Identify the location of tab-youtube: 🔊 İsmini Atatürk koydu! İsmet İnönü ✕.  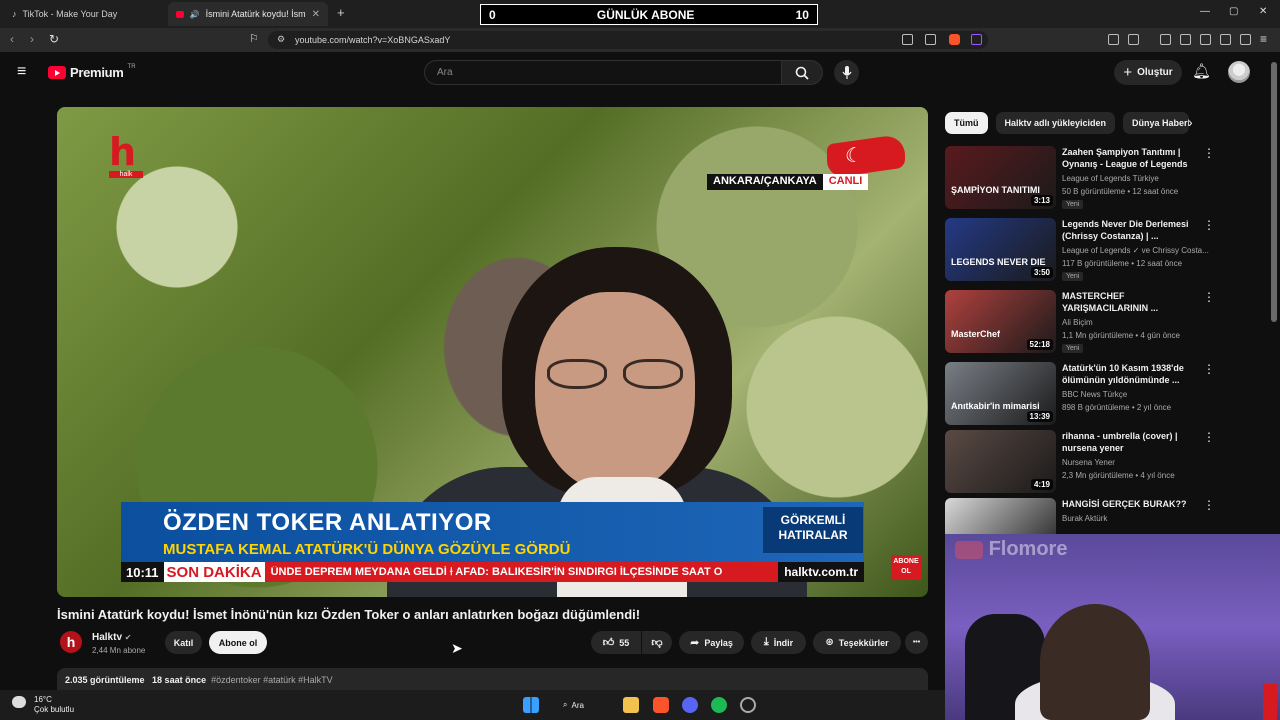
(248, 14).